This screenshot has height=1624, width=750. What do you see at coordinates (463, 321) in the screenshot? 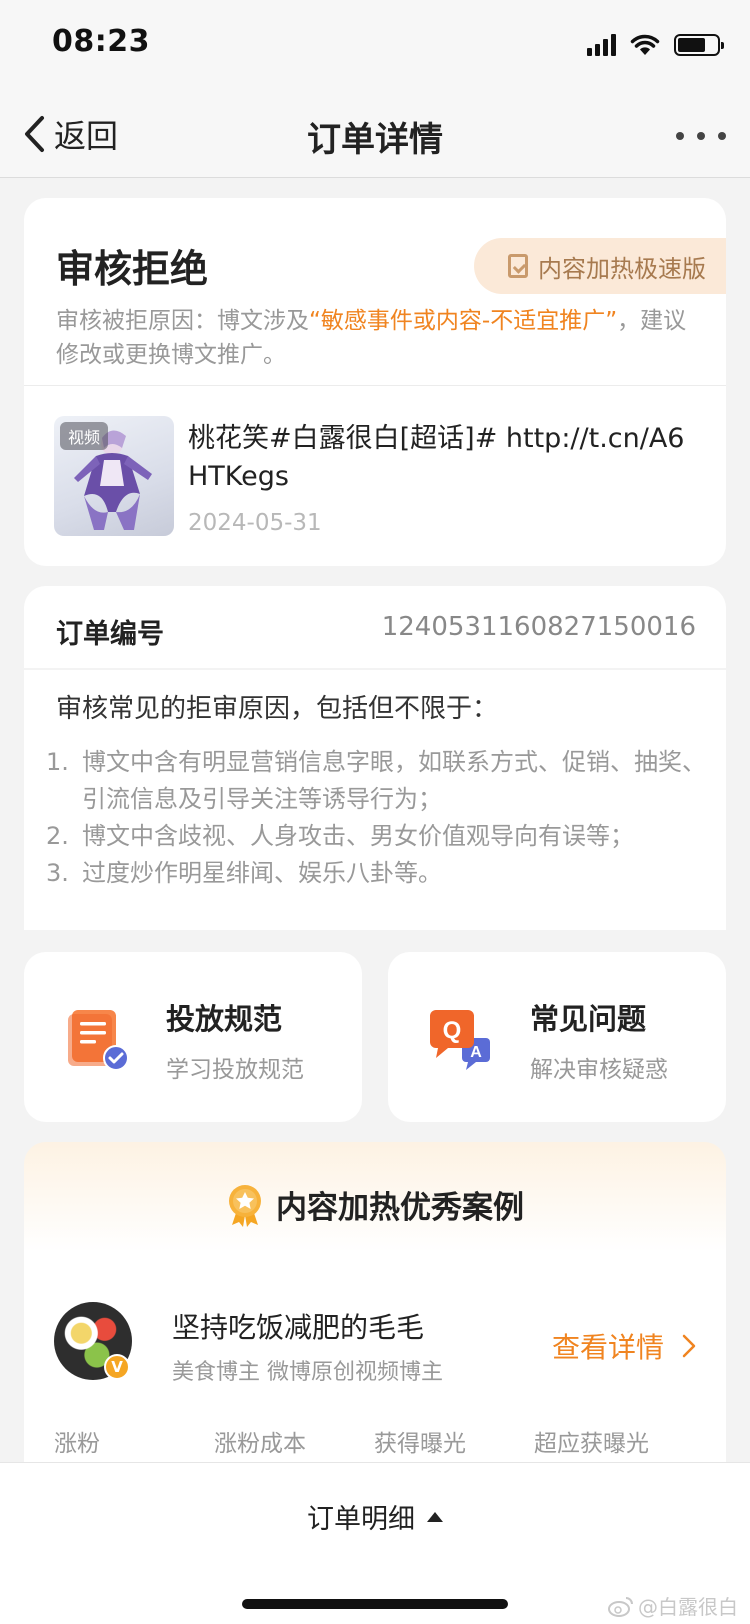
I see `reject-reason-highlight: “敏感事件或内容-不适宜推广”` at bounding box center [463, 321].